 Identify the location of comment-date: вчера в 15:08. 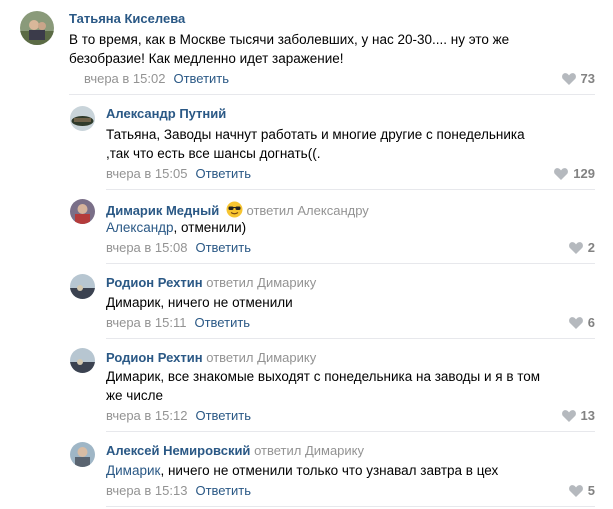
(146, 247).